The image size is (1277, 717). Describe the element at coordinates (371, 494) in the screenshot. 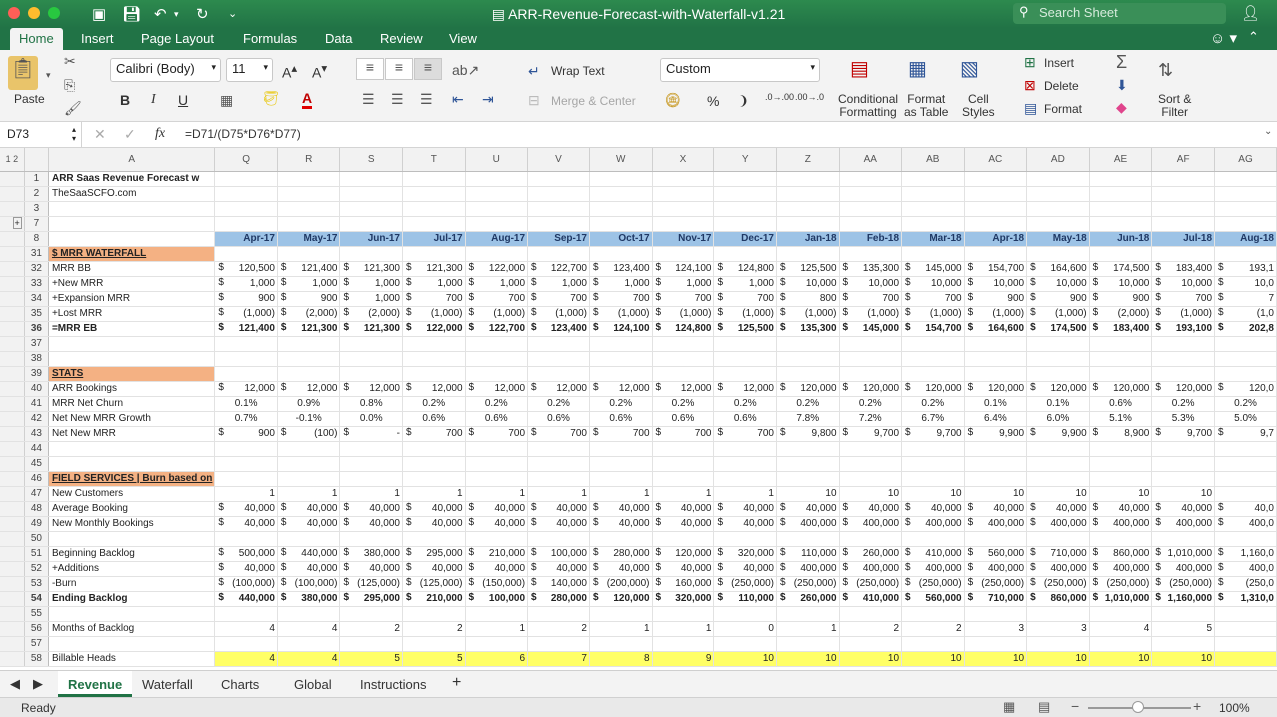

I see `cell-s47: 1` at that location.